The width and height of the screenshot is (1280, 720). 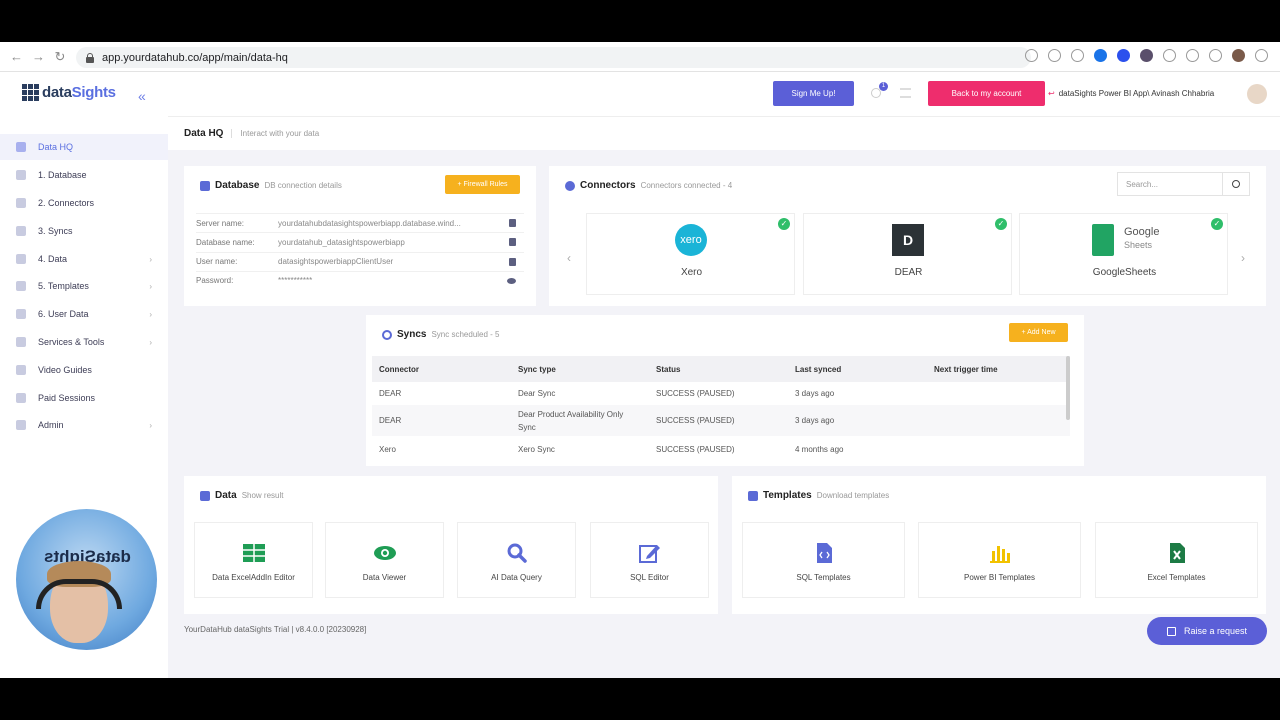 I want to click on template-tile: Excel Templates, so click(x=1176, y=560).